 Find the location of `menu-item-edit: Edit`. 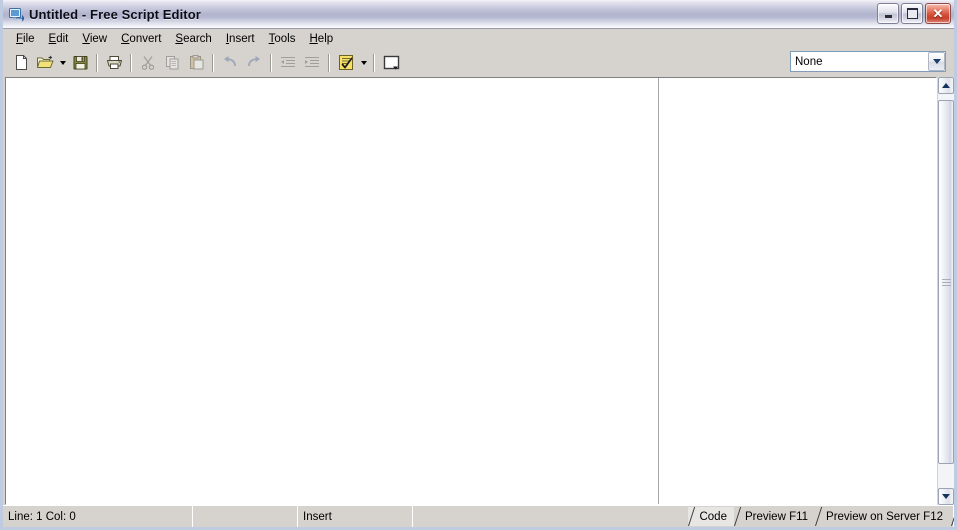

menu-item-edit: Edit is located at coordinates (59, 39).